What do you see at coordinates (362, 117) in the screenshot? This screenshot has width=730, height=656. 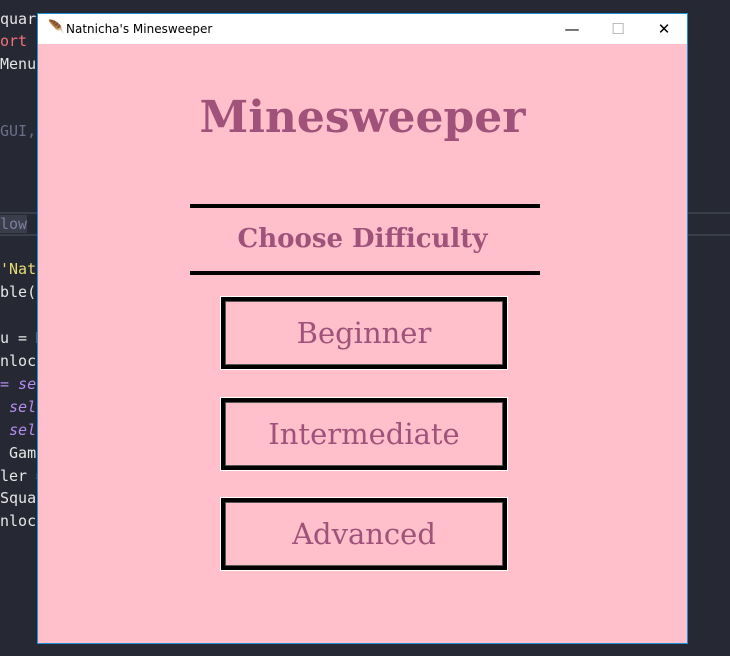 I see `page-title: Minesweeper` at bounding box center [362, 117].